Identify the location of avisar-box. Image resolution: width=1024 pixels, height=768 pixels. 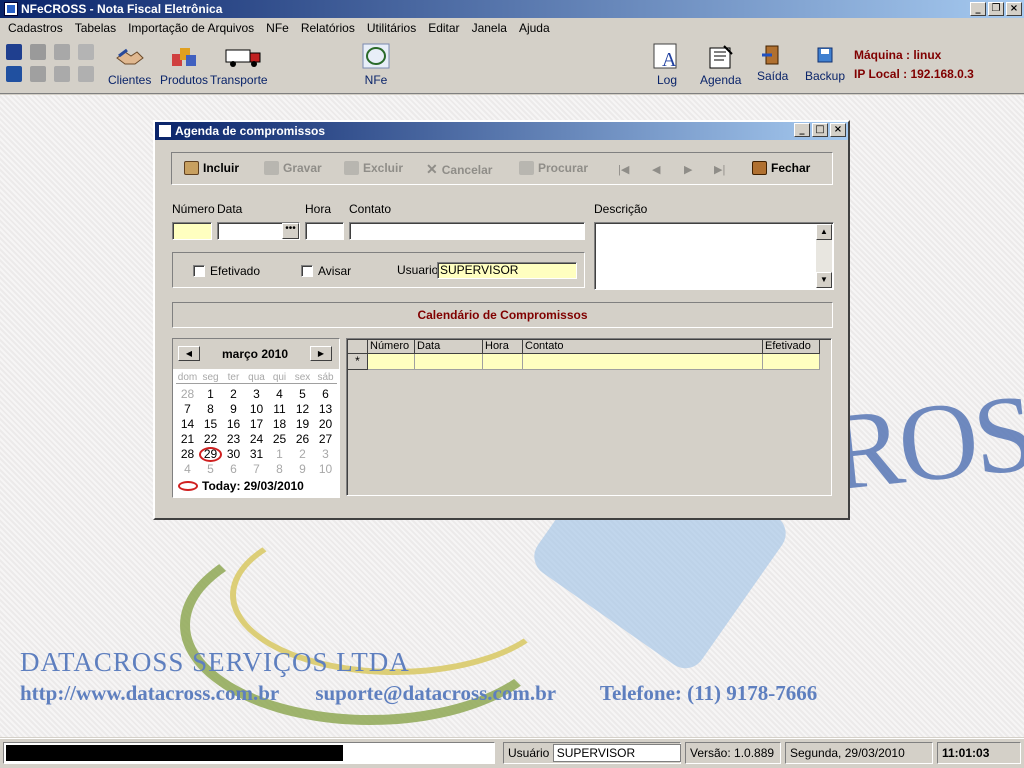
(307, 271).